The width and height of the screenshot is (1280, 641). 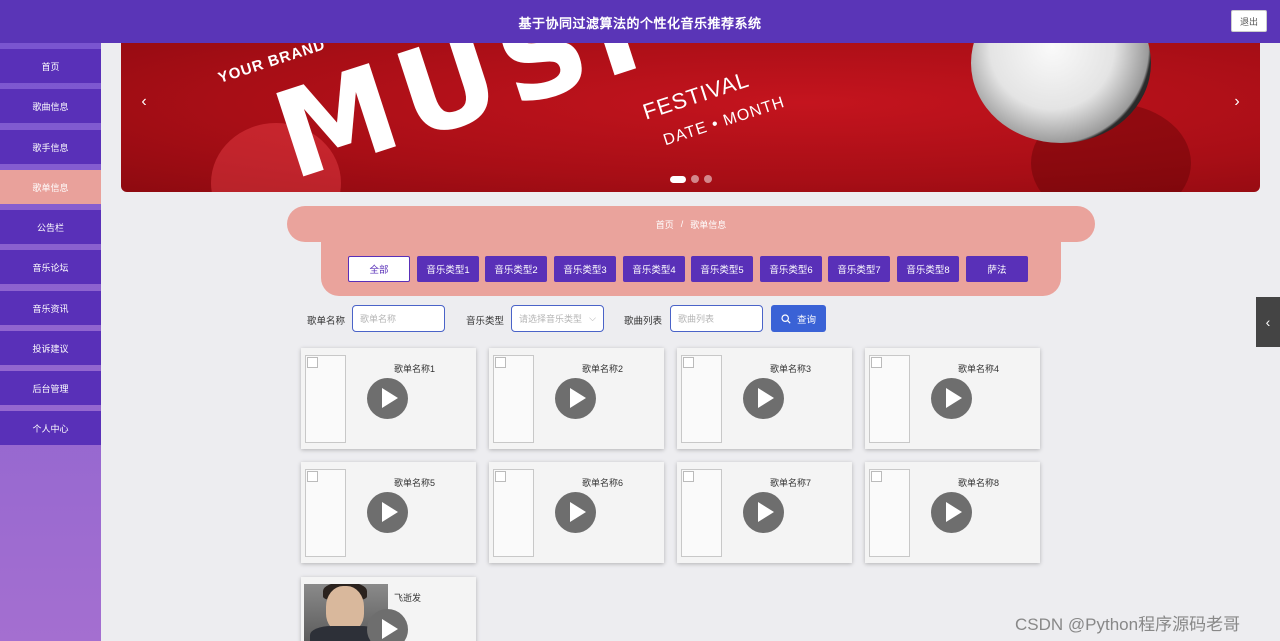 I want to click on search-icon, so click(x=786, y=318).